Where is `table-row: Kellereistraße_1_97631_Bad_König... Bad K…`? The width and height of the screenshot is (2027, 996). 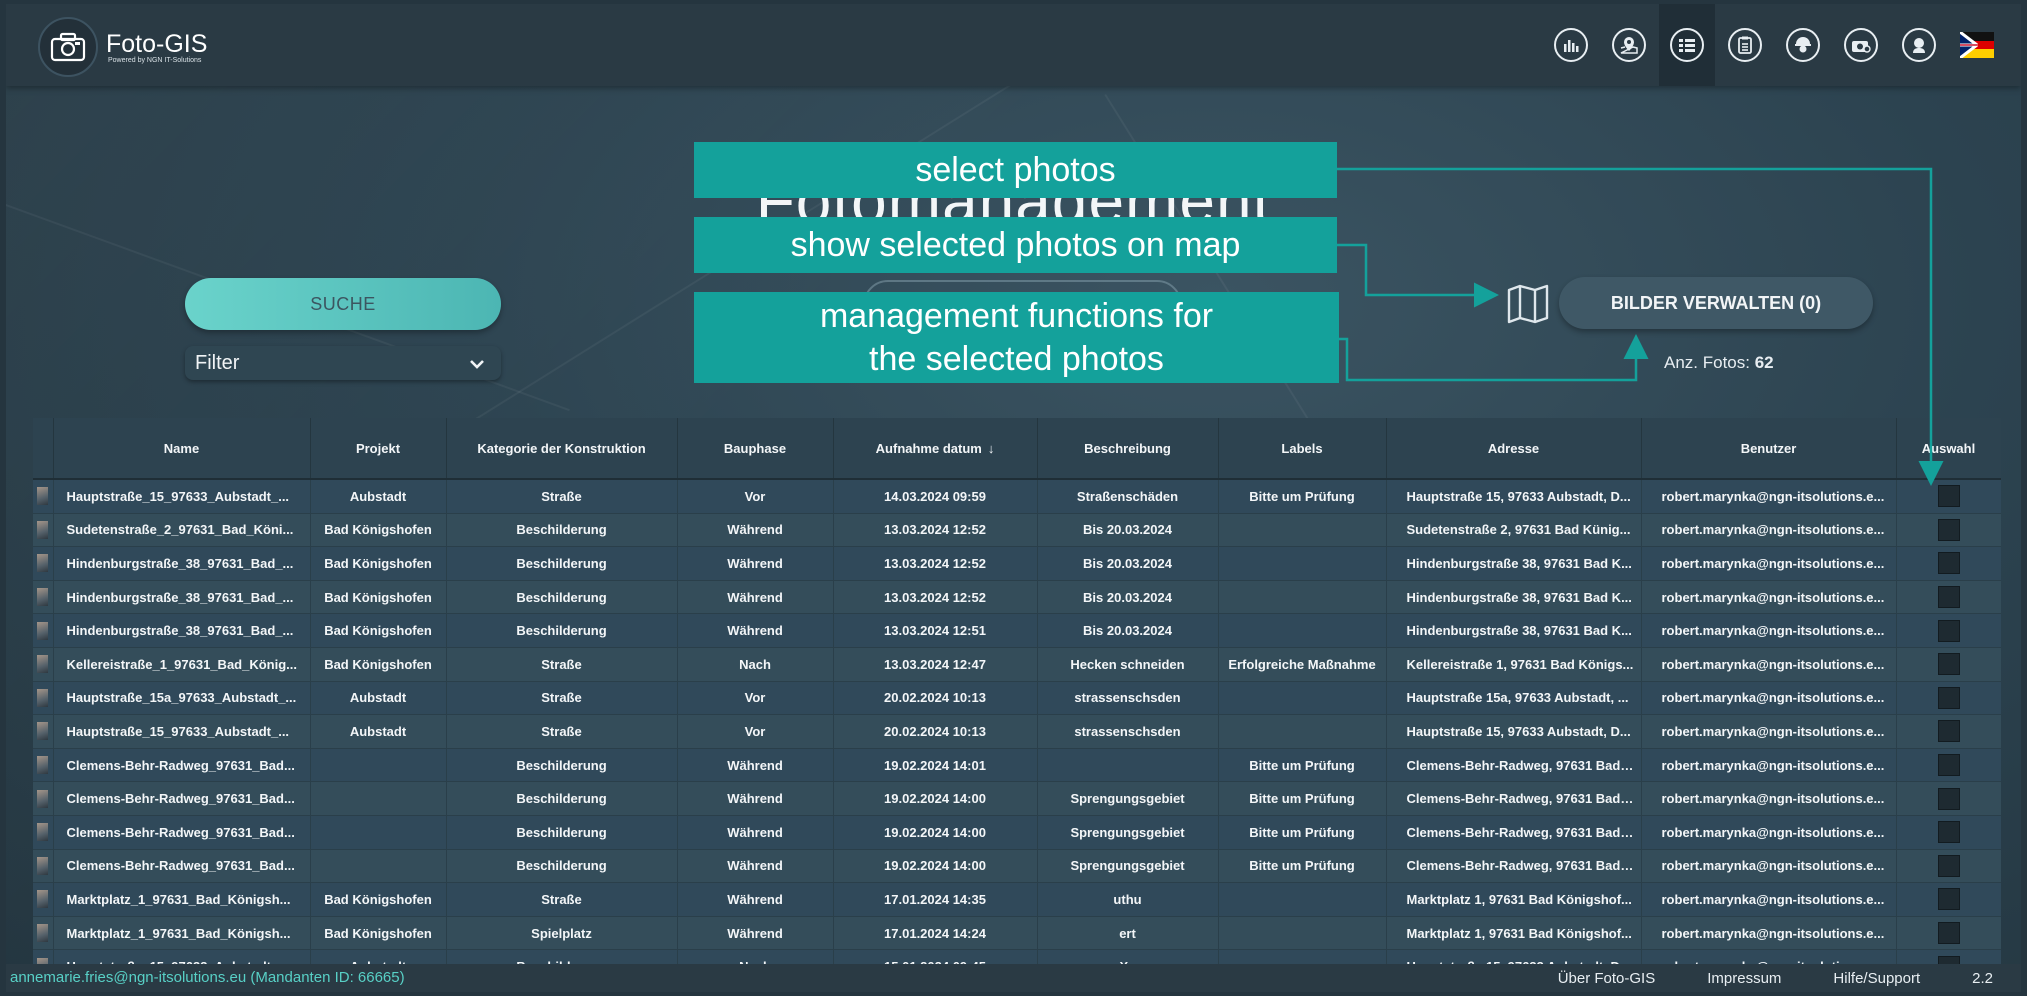 table-row: Kellereistraße_1_97631_Bad_König... Bad K… is located at coordinates (1017, 664).